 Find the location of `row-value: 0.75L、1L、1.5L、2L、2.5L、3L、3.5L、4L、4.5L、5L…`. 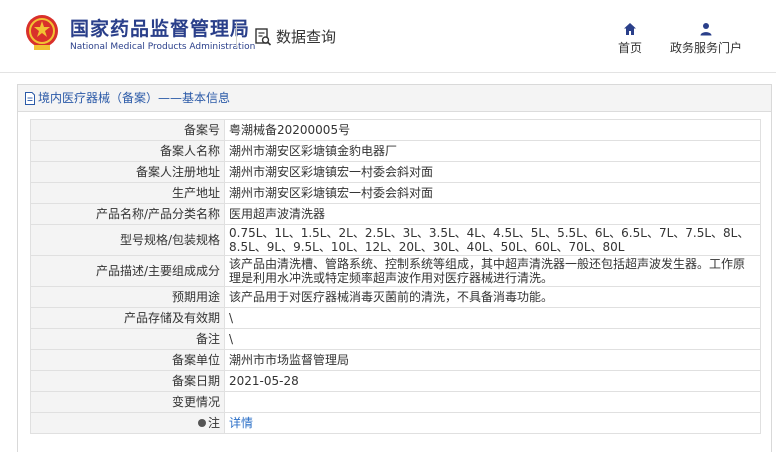

row-value: 0.75L、1L、1.5L、2L、2.5L、3L、3.5L、4L、4.5L、5L… is located at coordinates (492, 240).